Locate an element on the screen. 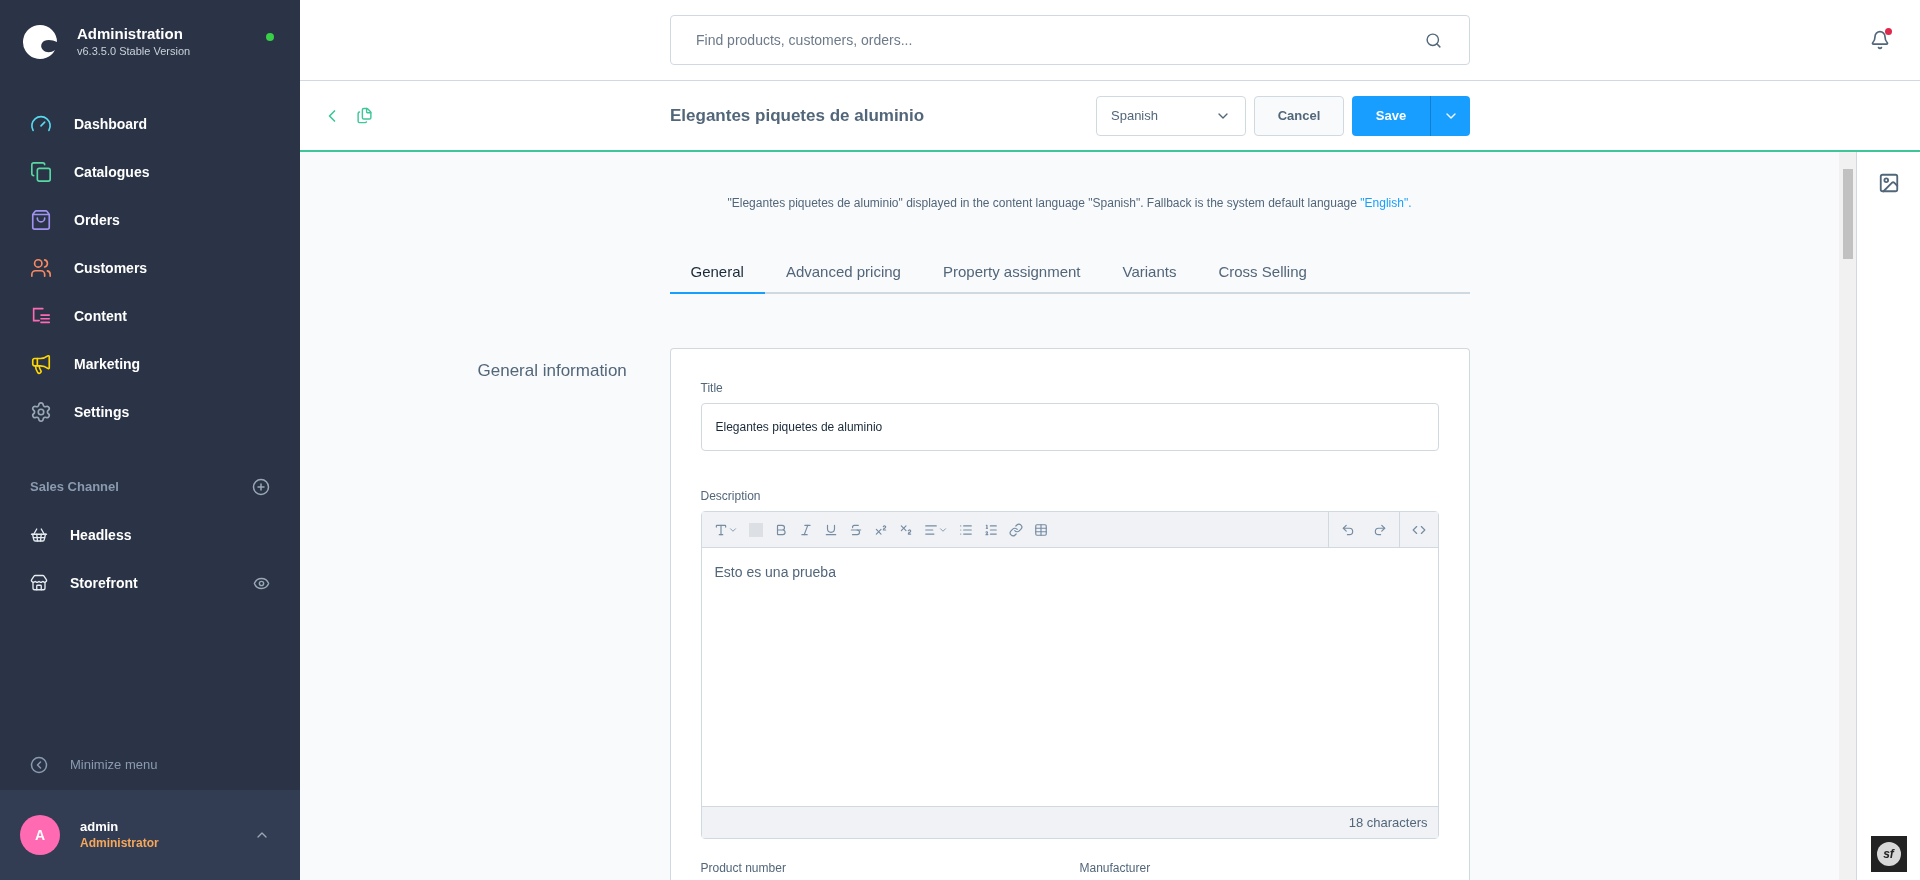  add-icon is located at coordinates (261, 487).